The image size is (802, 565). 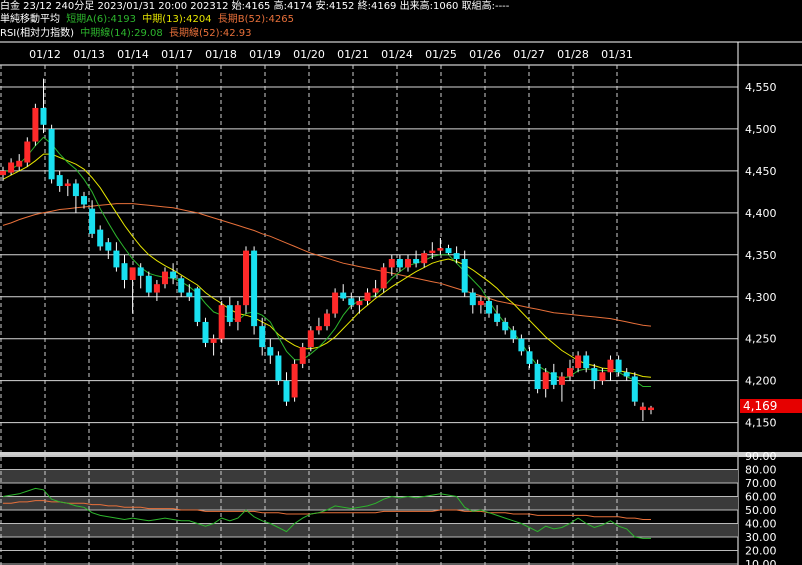 What do you see at coordinates (617, 54) in the screenshot?
I see `date-tick-label: 01/31` at bounding box center [617, 54].